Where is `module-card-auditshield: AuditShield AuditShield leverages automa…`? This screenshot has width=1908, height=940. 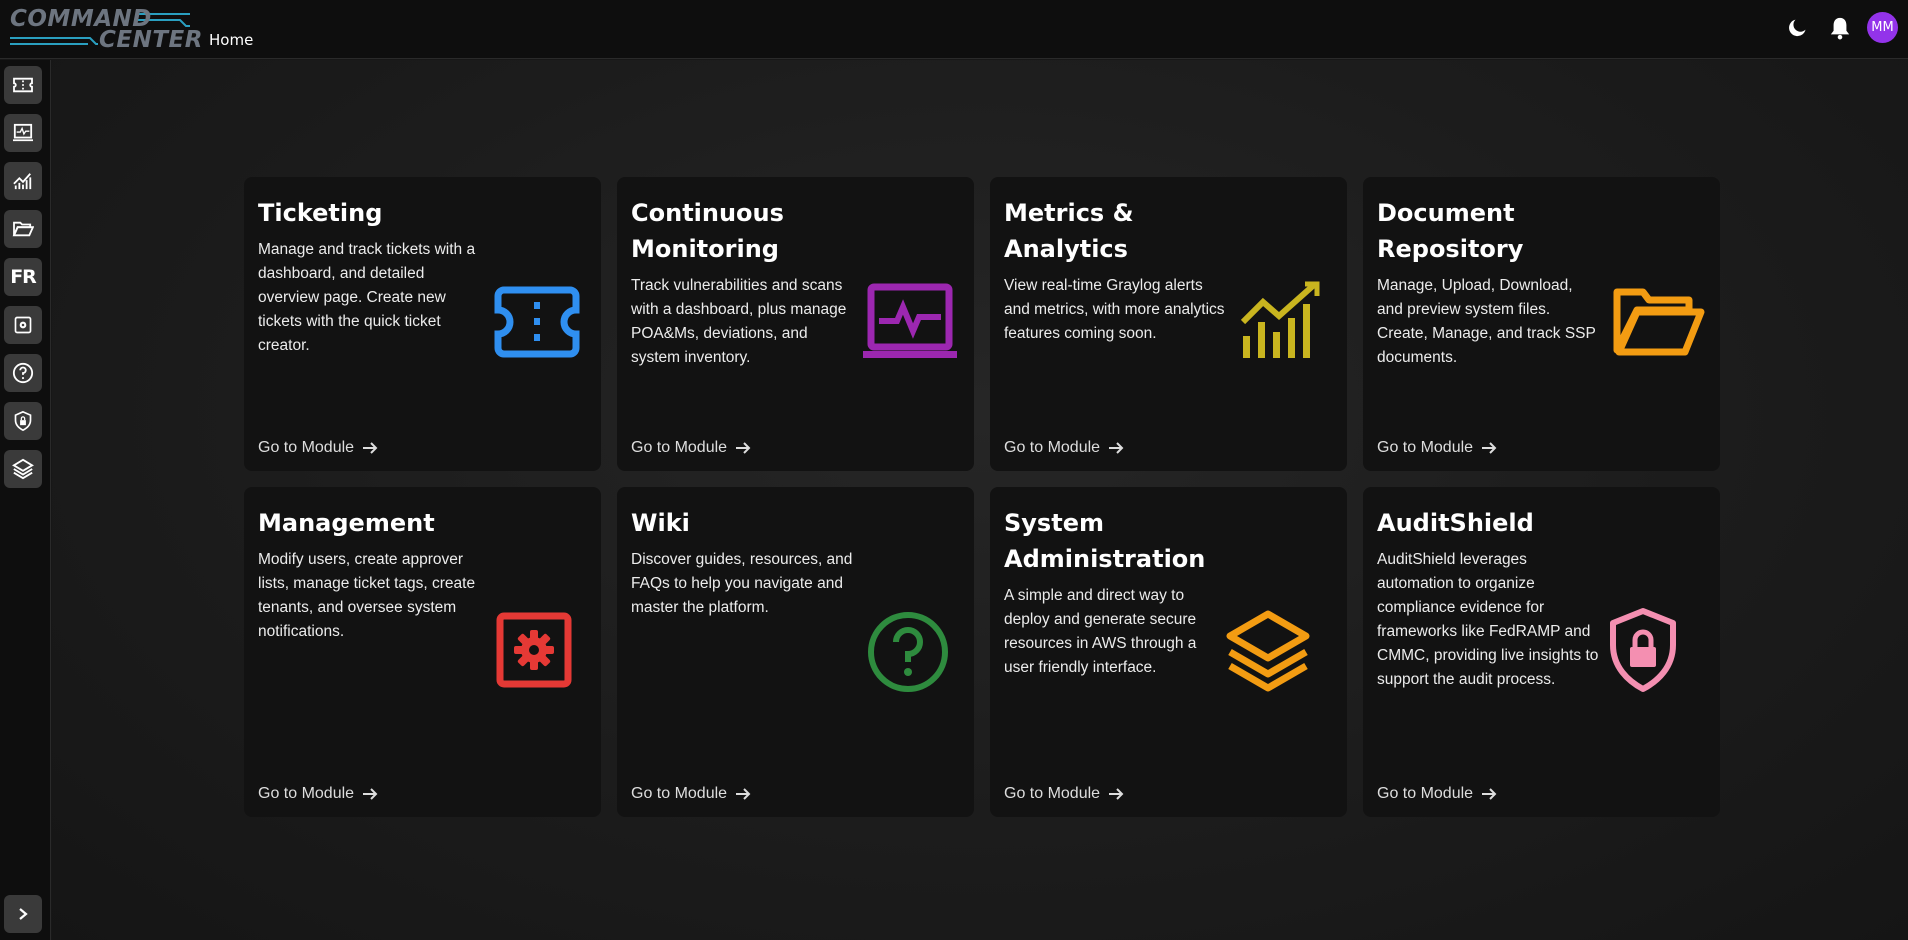
module-card-auditshield: AuditShield AuditShield leverages automa… is located at coordinates (1541, 652).